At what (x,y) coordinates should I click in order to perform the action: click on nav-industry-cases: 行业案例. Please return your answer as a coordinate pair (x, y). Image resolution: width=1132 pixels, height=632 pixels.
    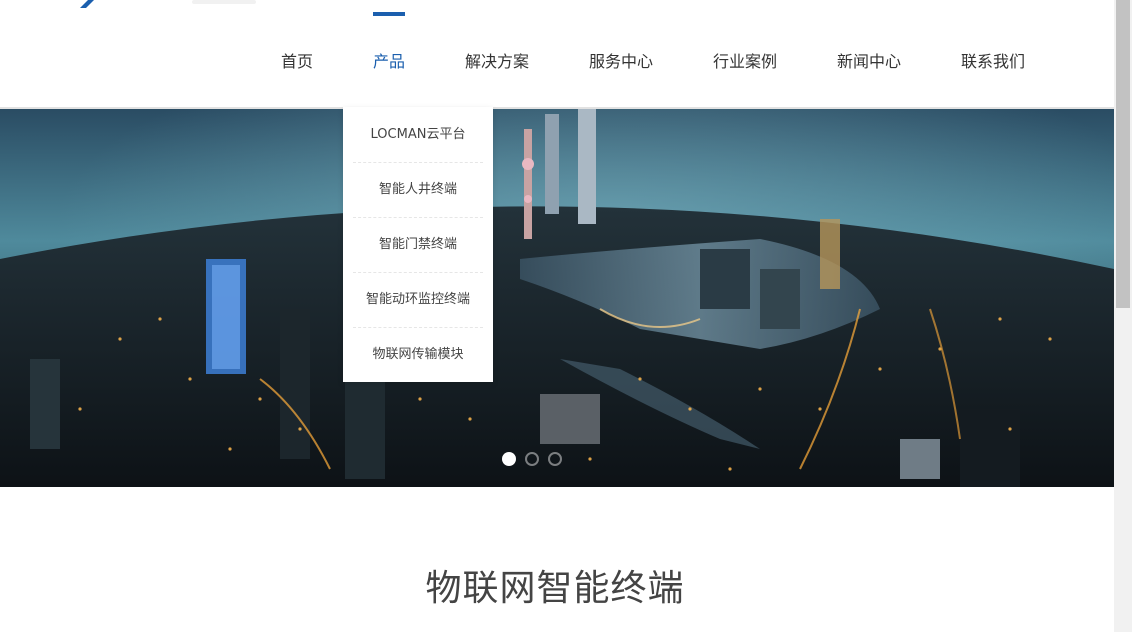
    Looking at the image, I should click on (745, 62).